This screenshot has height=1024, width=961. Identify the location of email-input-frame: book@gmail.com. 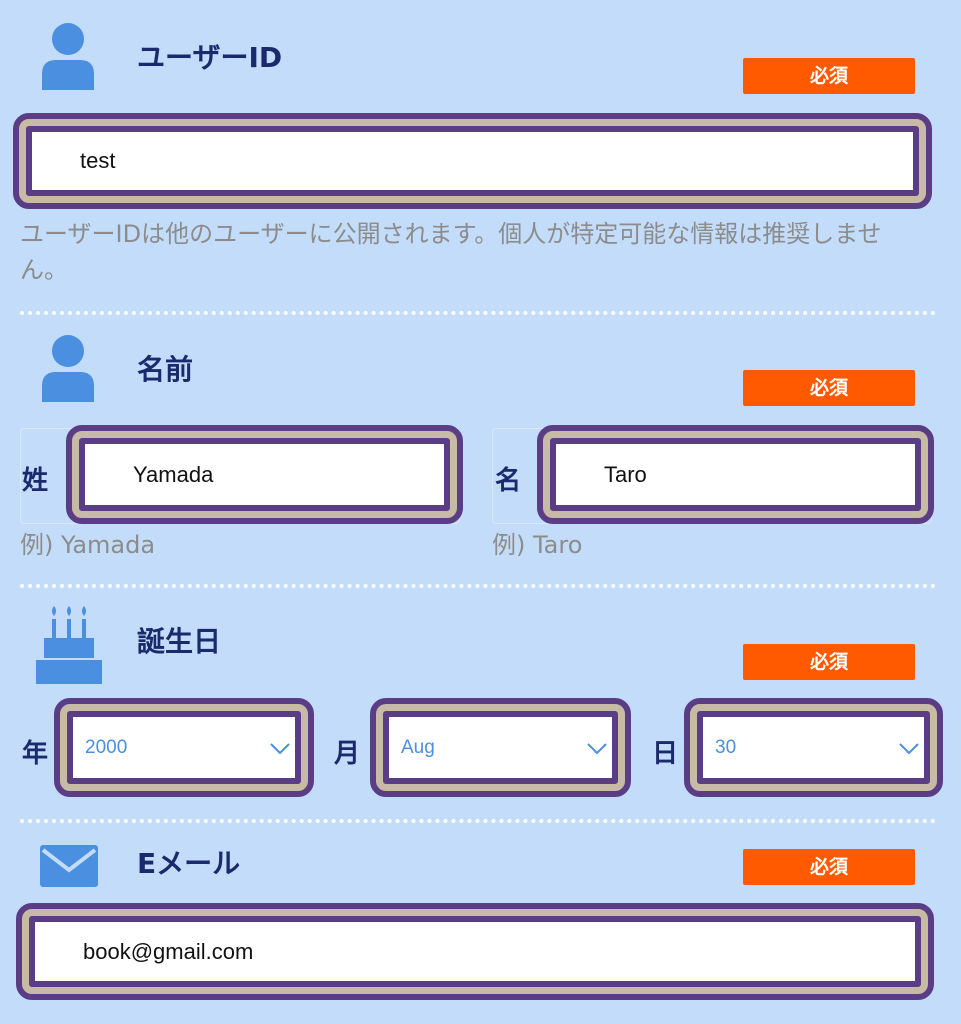
(475, 951).